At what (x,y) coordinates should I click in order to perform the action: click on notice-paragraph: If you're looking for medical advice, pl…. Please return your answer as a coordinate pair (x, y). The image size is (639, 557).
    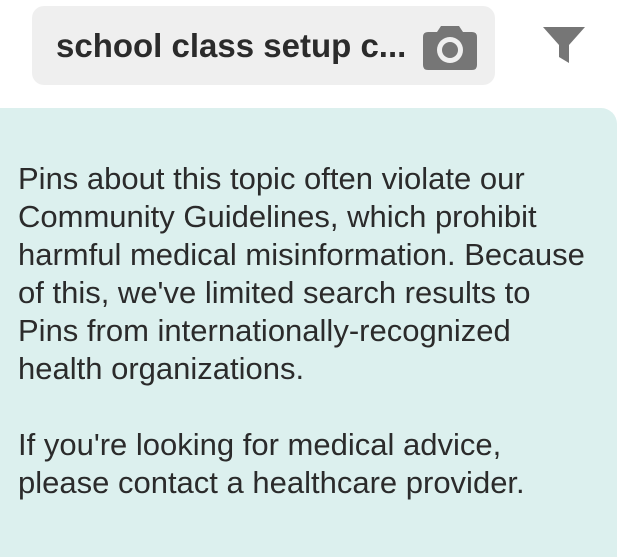
    Looking at the image, I should click on (271, 463).